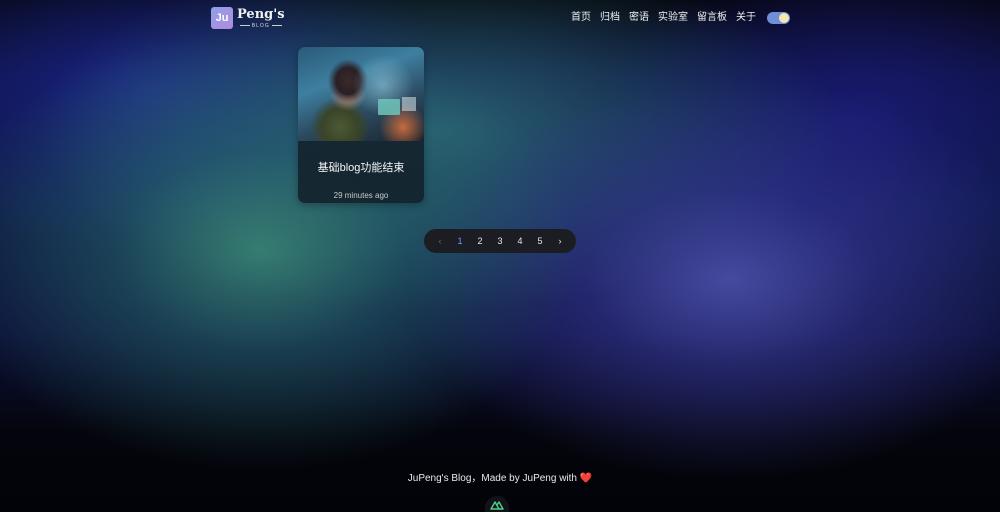 The image size is (1000, 512). Describe the element at coordinates (409, 104) in the screenshot. I see `cover-window-shape` at that location.